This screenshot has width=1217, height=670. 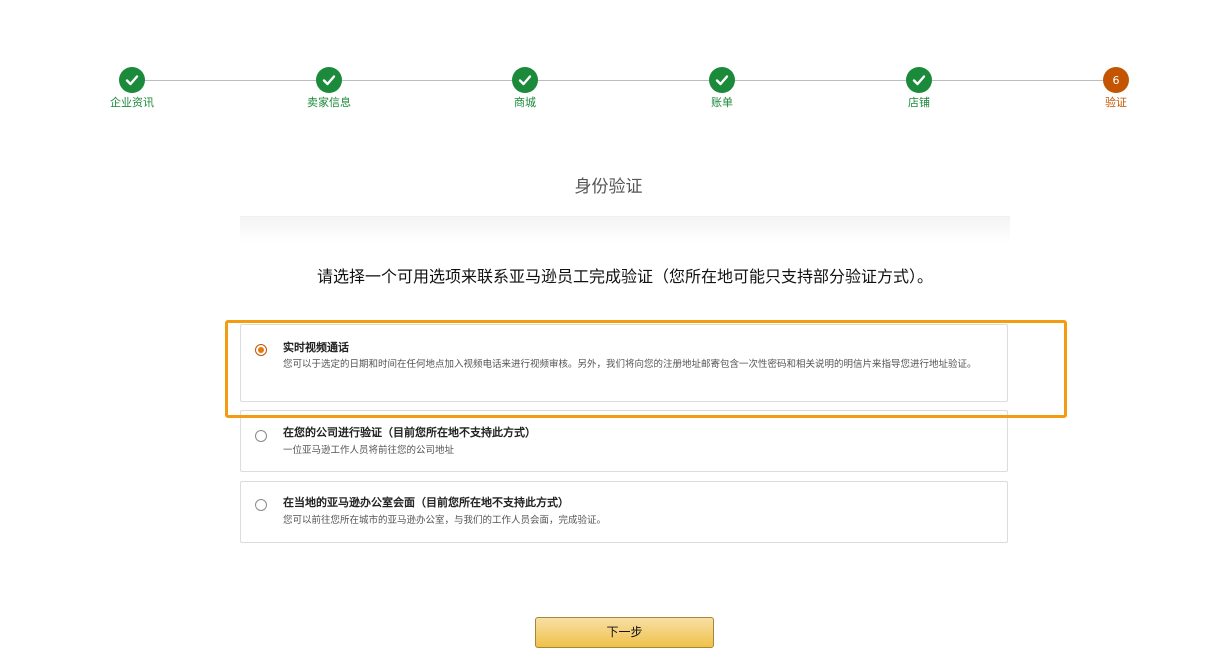 I want to click on option-description: 一位亚马逊工作人员将前往您的公司地址, so click(x=369, y=450).